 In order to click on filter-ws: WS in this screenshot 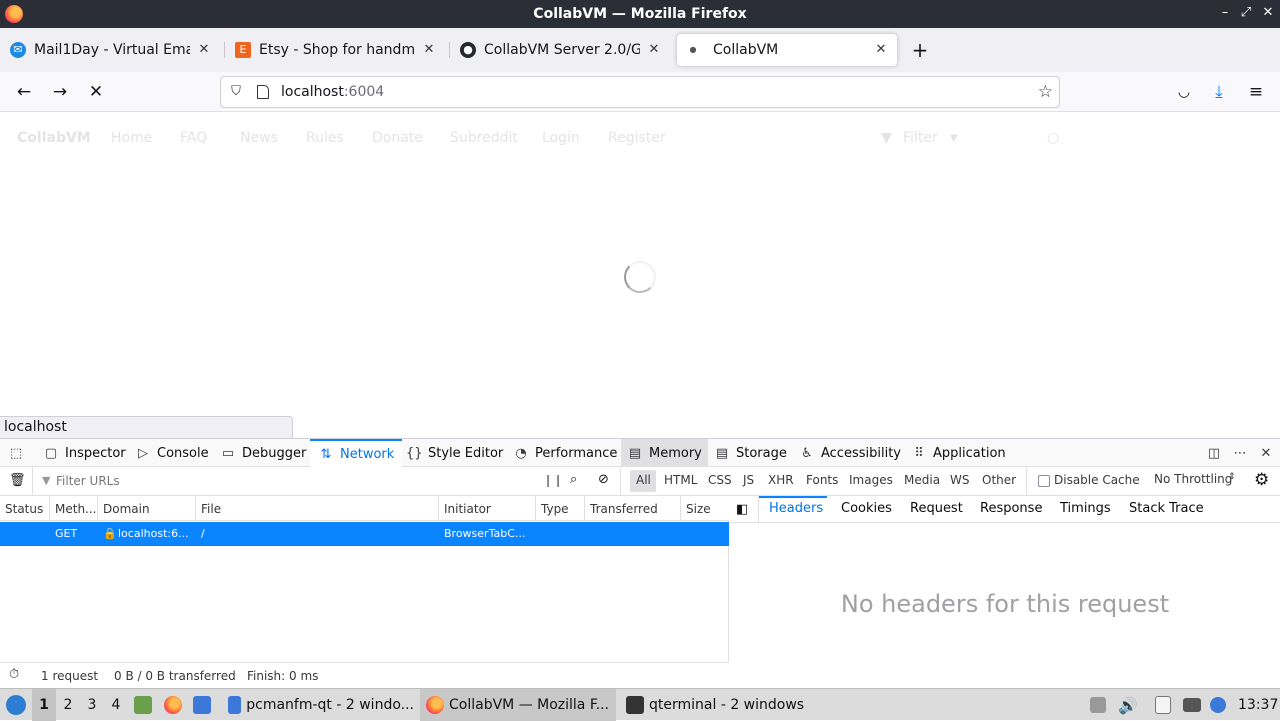, I will do `click(959, 480)`.